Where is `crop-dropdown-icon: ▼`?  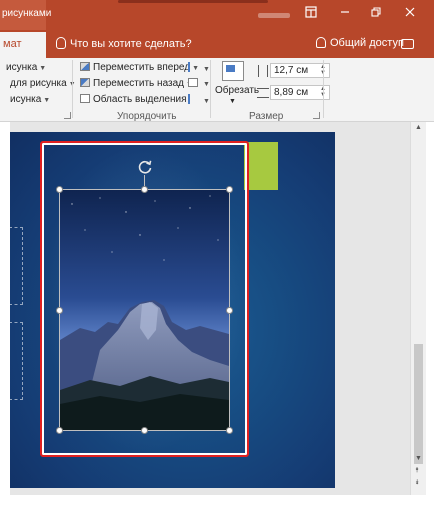 crop-dropdown-icon: ▼ is located at coordinates (232, 101).